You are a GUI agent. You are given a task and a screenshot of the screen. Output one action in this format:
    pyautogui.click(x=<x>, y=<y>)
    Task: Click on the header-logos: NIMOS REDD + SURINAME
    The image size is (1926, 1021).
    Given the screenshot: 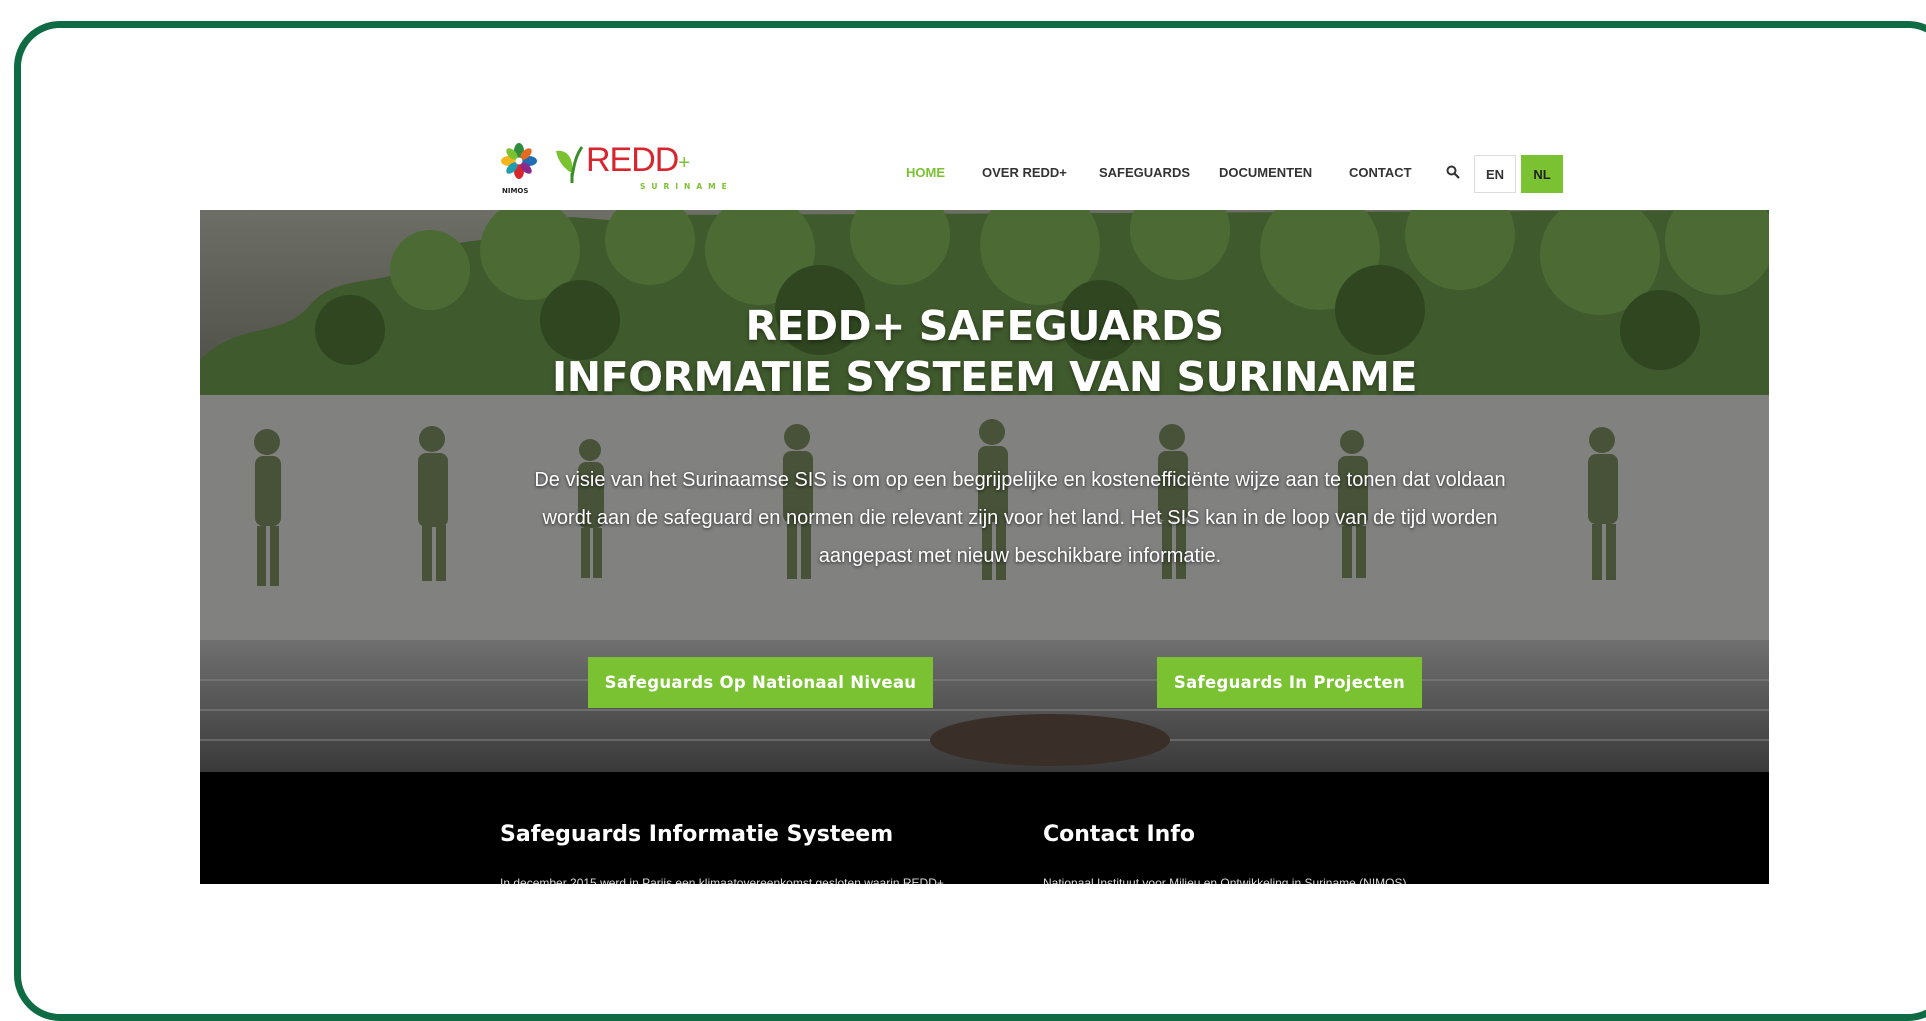 What is the action you would take?
    pyautogui.click(x=612, y=168)
    